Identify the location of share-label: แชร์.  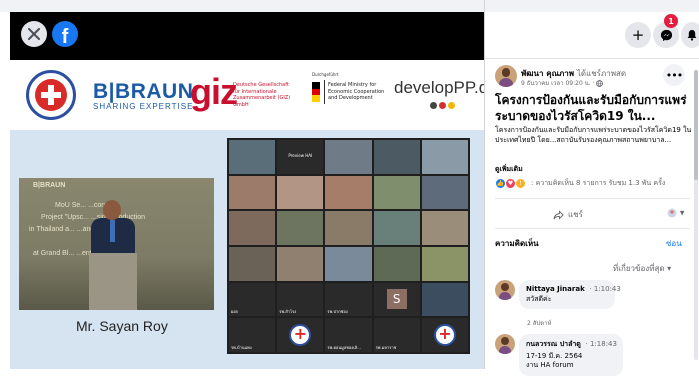
(575, 214).